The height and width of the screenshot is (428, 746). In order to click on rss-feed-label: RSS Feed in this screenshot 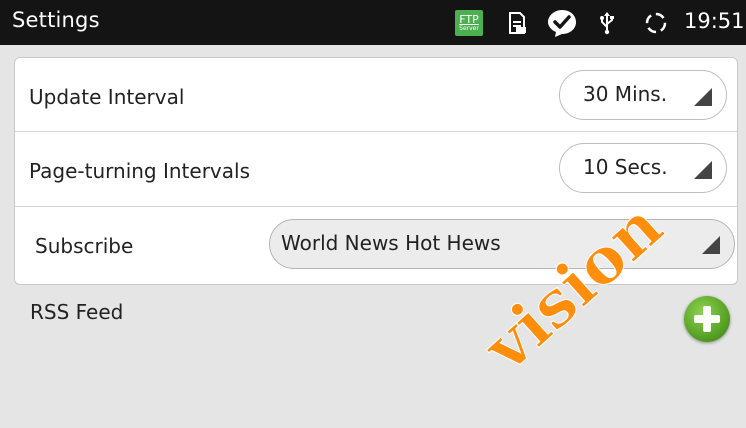, I will do `click(77, 312)`.